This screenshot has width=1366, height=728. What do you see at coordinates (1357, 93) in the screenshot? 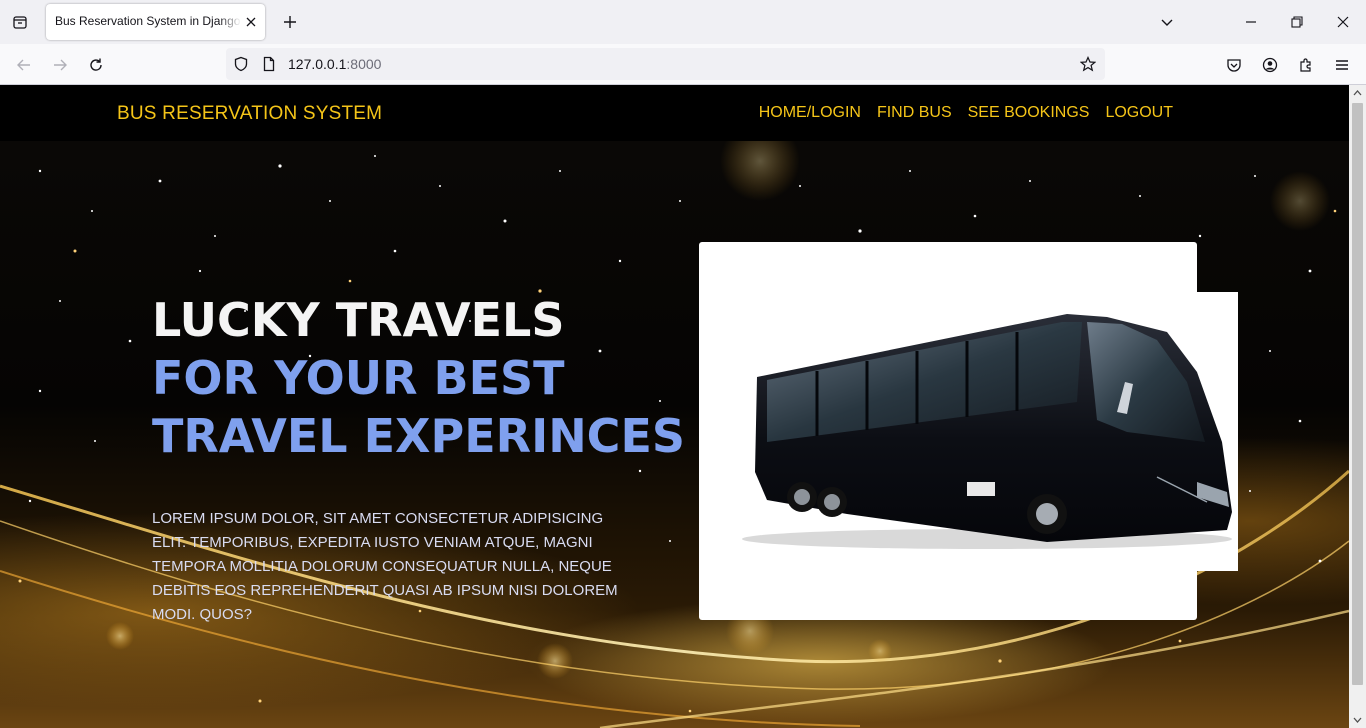
I see `scroll-up-icon` at bounding box center [1357, 93].